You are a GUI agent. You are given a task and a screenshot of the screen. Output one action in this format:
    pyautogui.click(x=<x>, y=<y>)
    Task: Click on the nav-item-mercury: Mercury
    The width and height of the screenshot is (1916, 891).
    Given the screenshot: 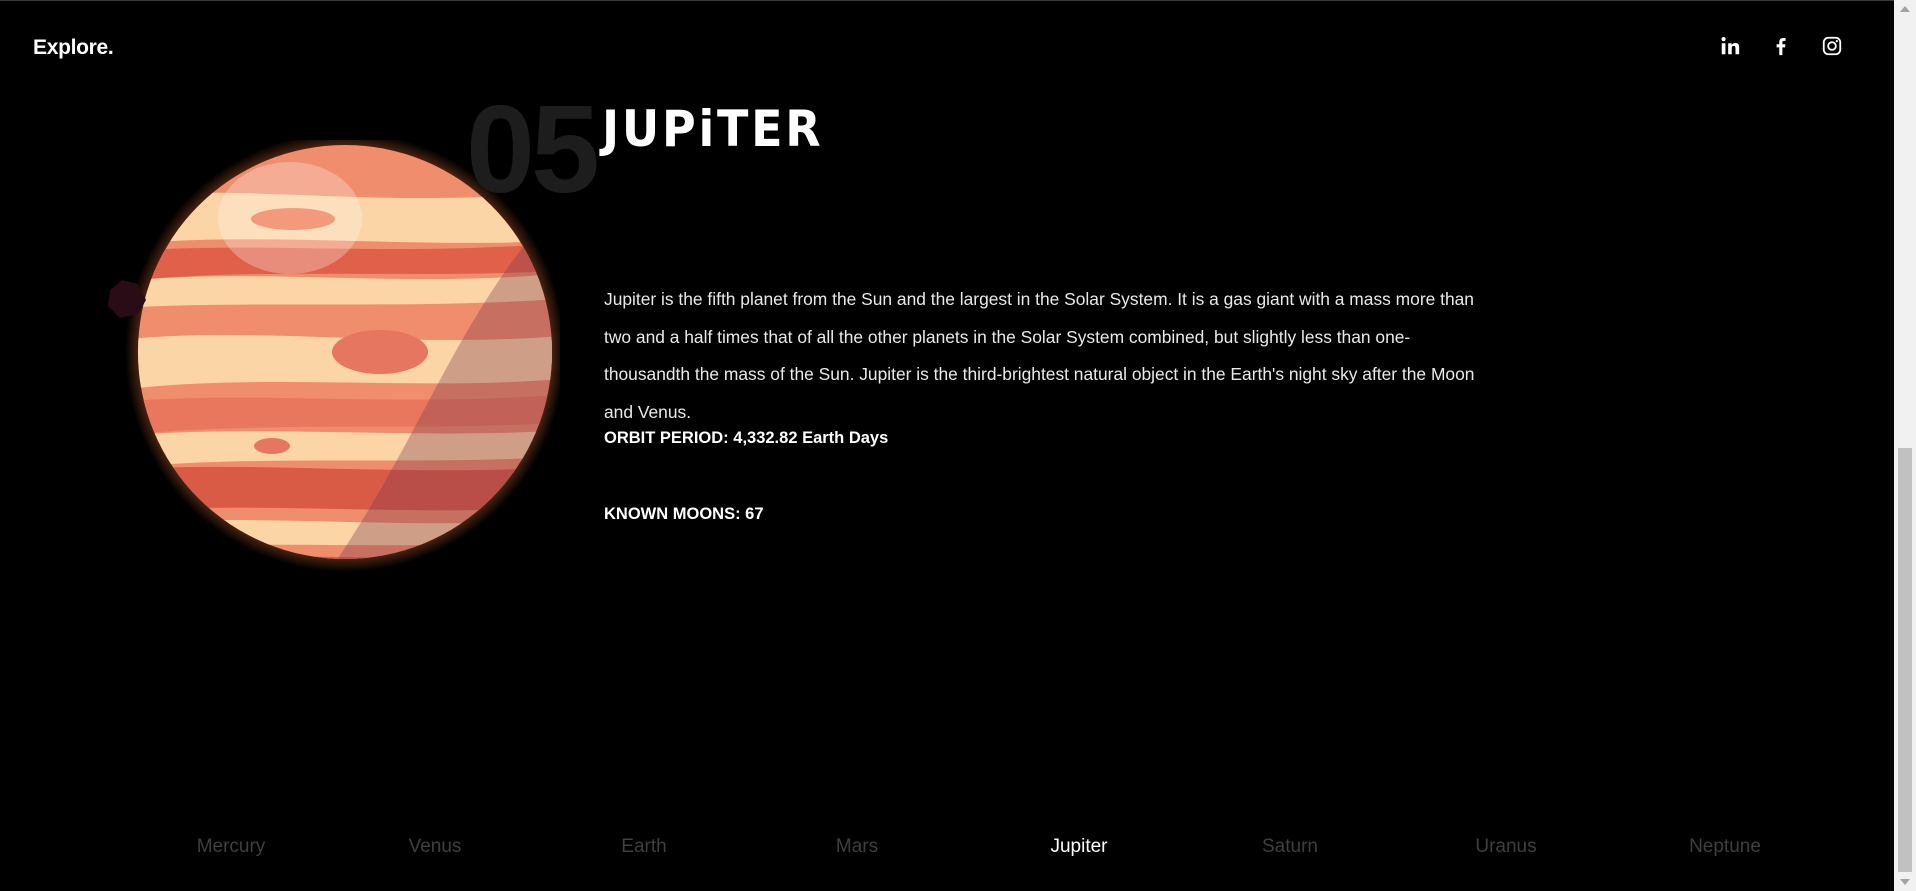 What is the action you would take?
    pyautogui.click(x=231, y=847)
    